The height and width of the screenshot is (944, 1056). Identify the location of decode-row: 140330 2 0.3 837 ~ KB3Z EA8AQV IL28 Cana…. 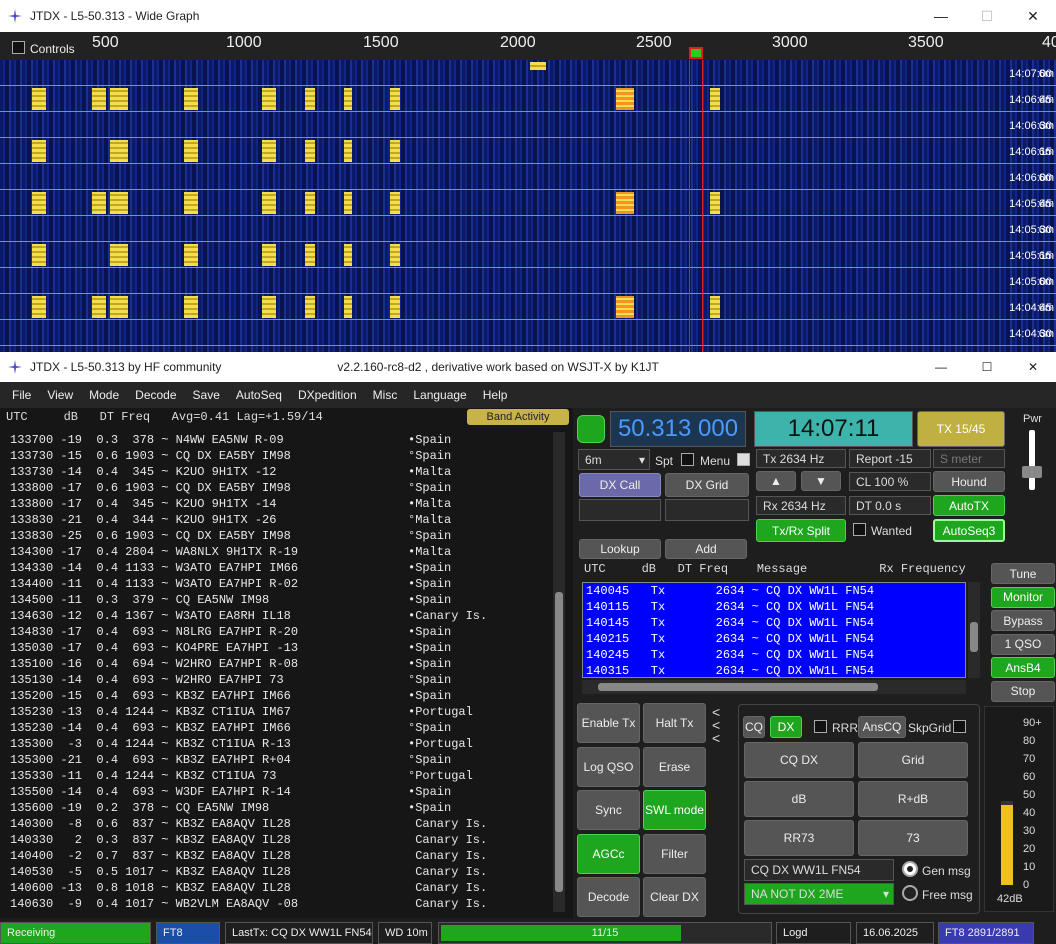
(280, 840).